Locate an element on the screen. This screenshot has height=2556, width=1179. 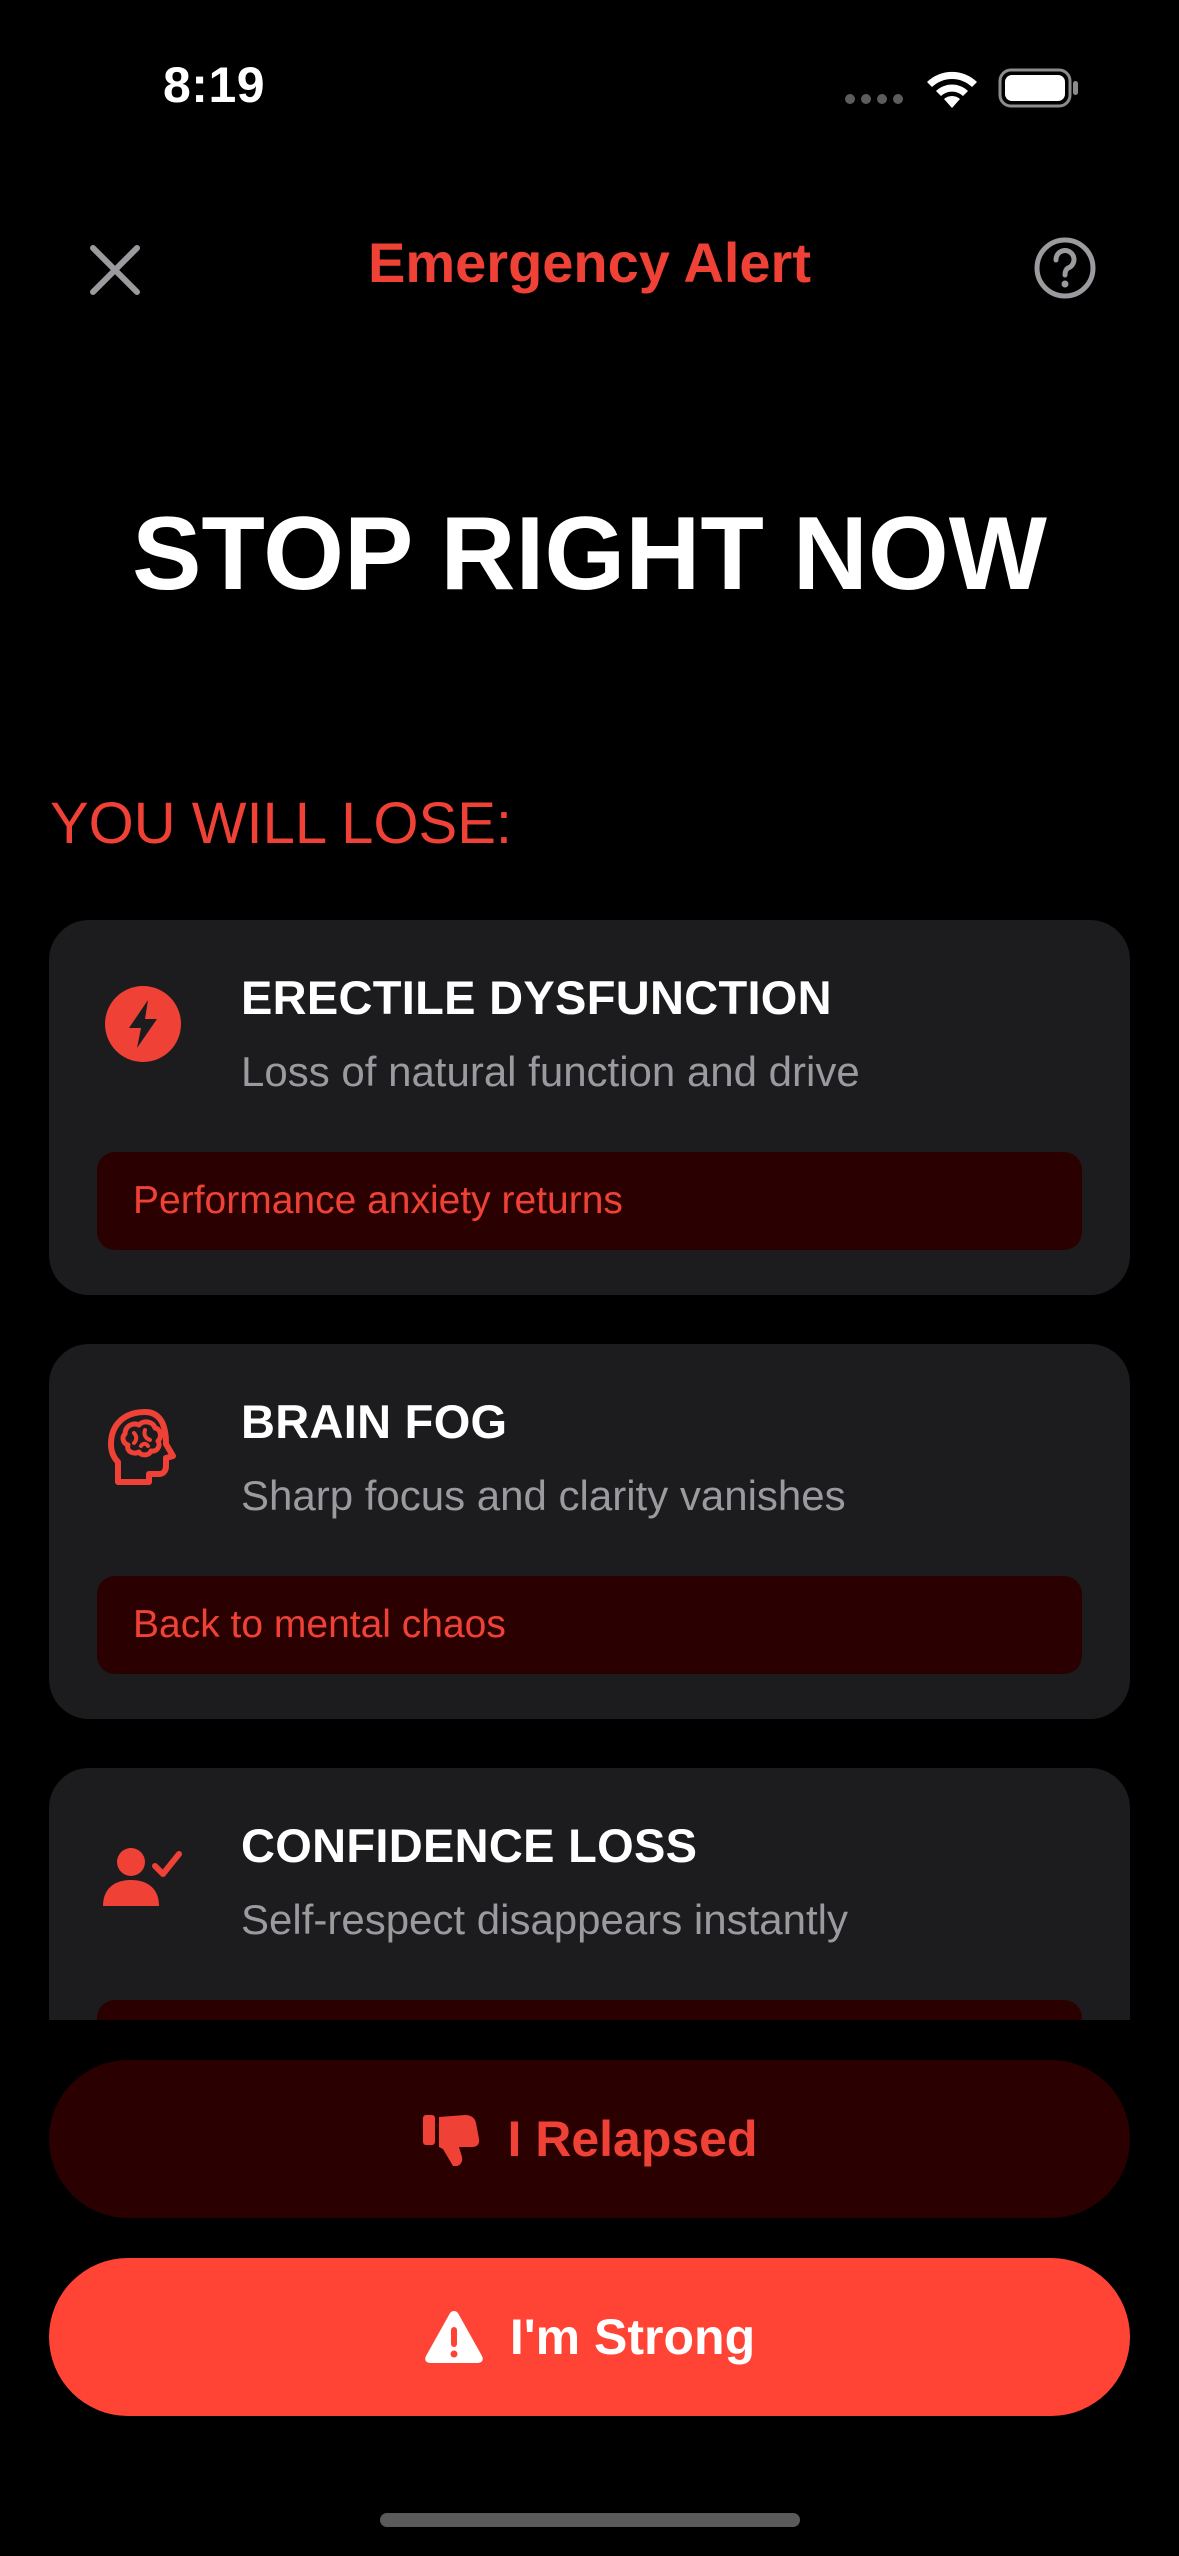
card-subtitle: Loss of natural function and drive is located at coordinates (550, 1071).